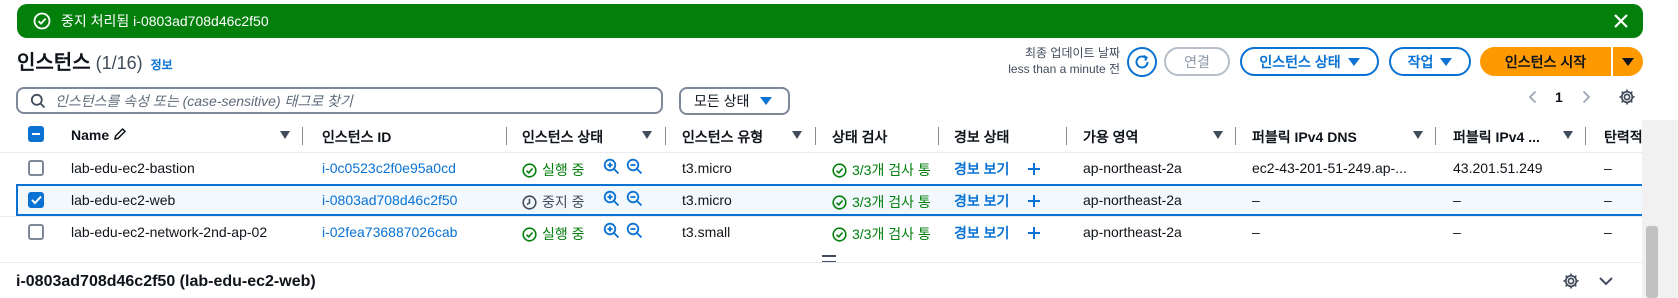 This screenshot has height=298, width=1678. Describe the element at coordinates (1064, 69) in the screenshot. I see `last-updated-value: less than a minute 전` at that location.